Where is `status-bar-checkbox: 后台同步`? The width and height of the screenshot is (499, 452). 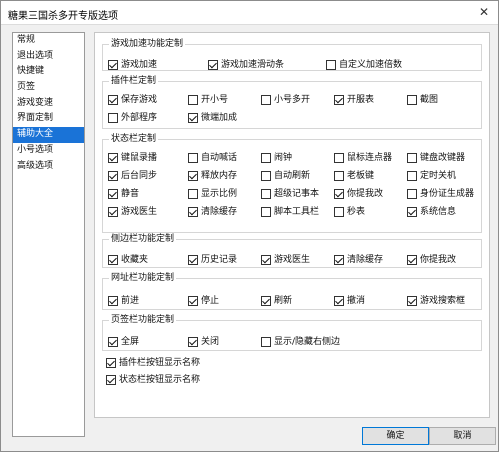
status-bar-checkbox: 后台同步 is located at coordinates (132, 176).